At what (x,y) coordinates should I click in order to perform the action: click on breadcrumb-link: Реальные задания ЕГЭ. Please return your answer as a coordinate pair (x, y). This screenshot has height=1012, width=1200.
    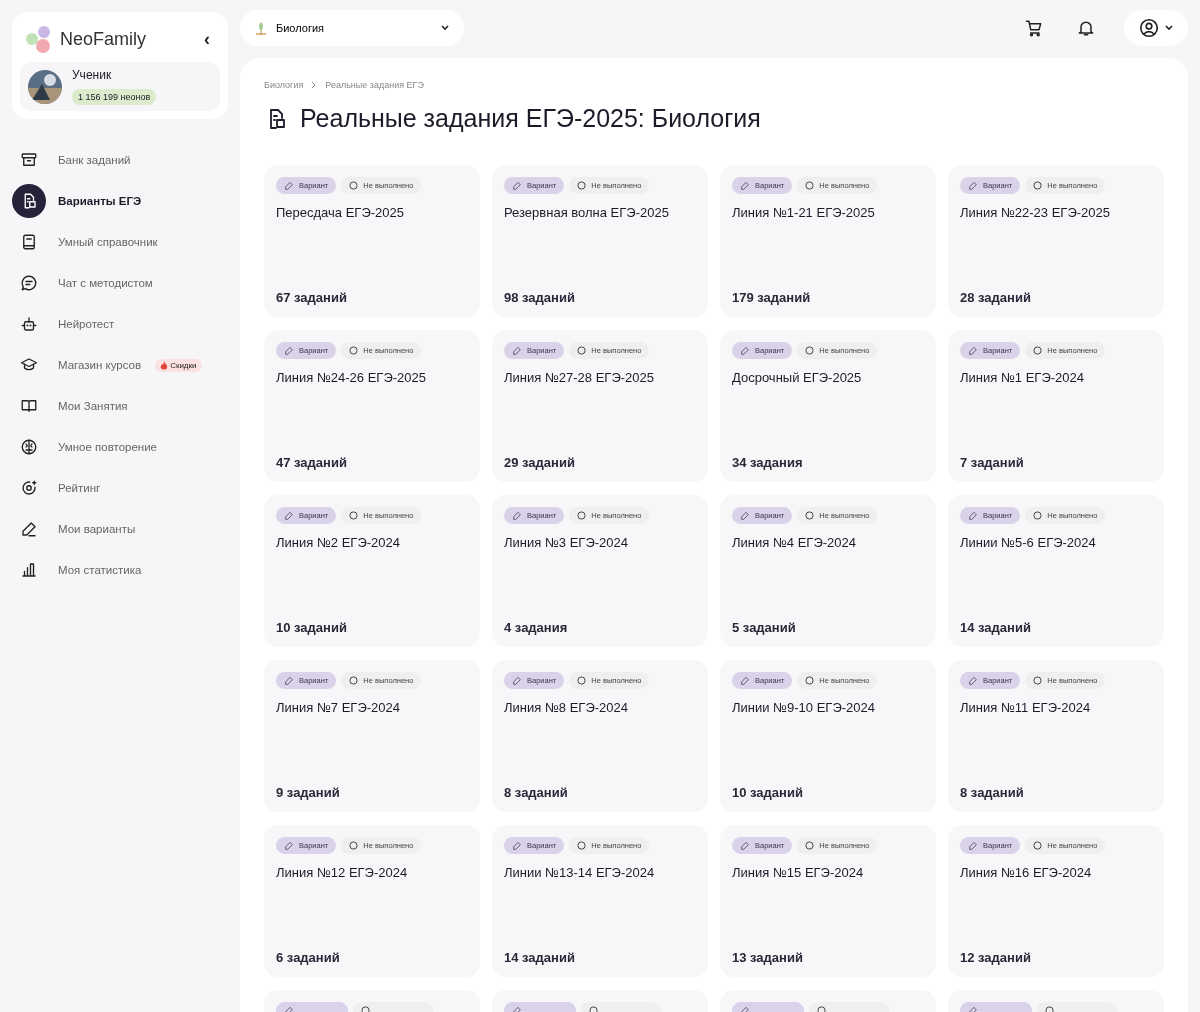
    Looking at the image, I should click on (374, 85).